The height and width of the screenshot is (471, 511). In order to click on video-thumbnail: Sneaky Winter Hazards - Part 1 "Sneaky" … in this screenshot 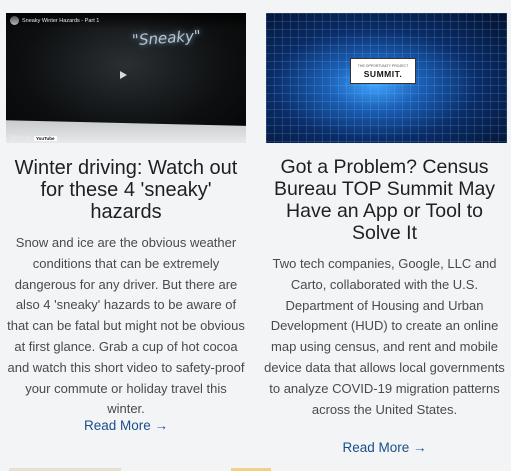, I will do `click(126, 78)`.